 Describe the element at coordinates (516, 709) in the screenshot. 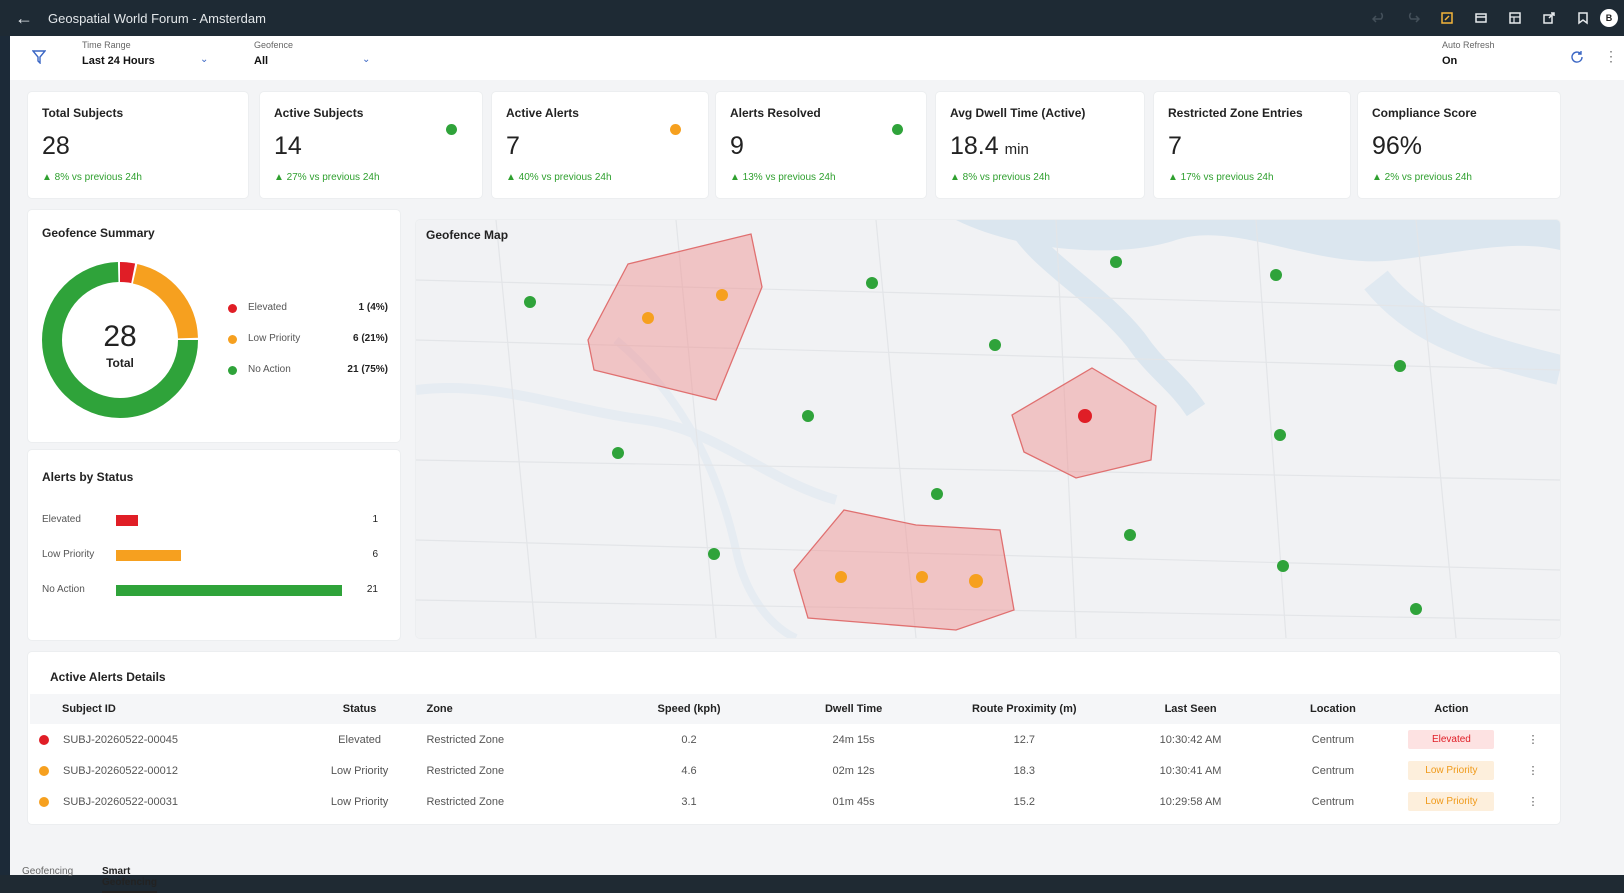

I see `column-header: Zone` at that location.